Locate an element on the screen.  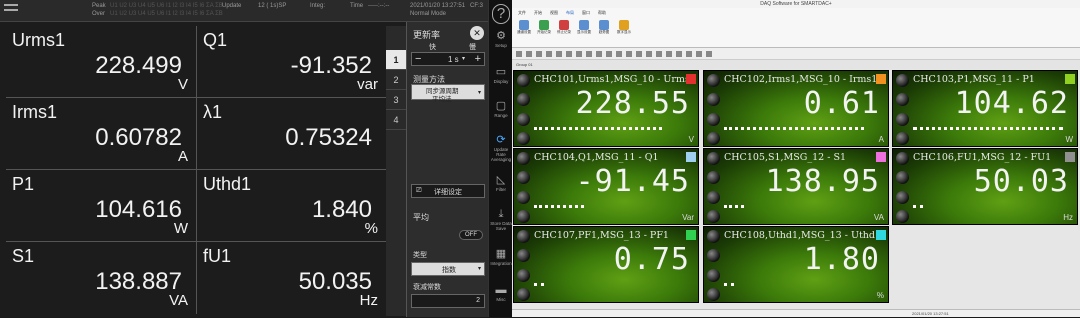
average-toggle: OFF is located at coordinates (471, 235).